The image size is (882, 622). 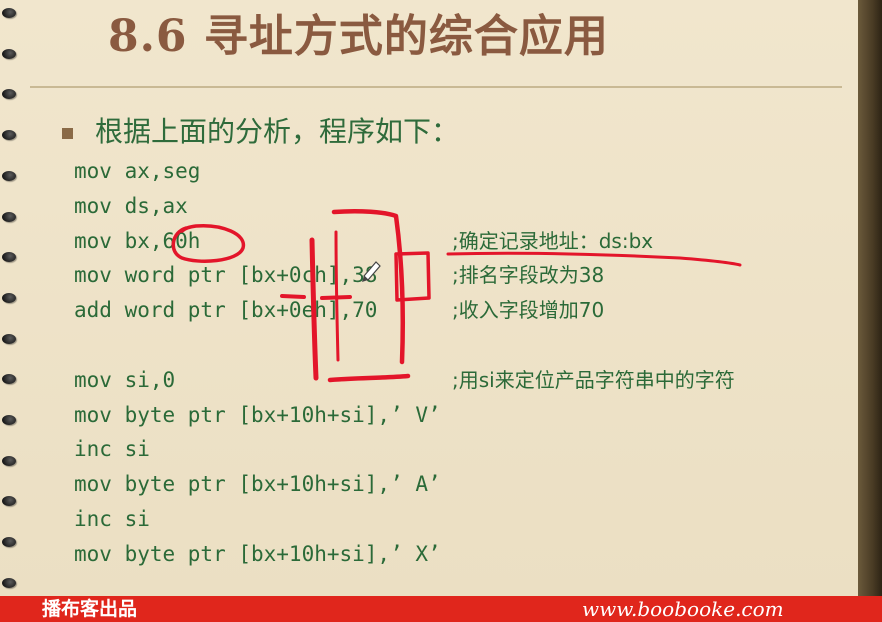 I want to click on footer-bar: 播布客出品 www.boobooke.com, so click(x=441, y=609).